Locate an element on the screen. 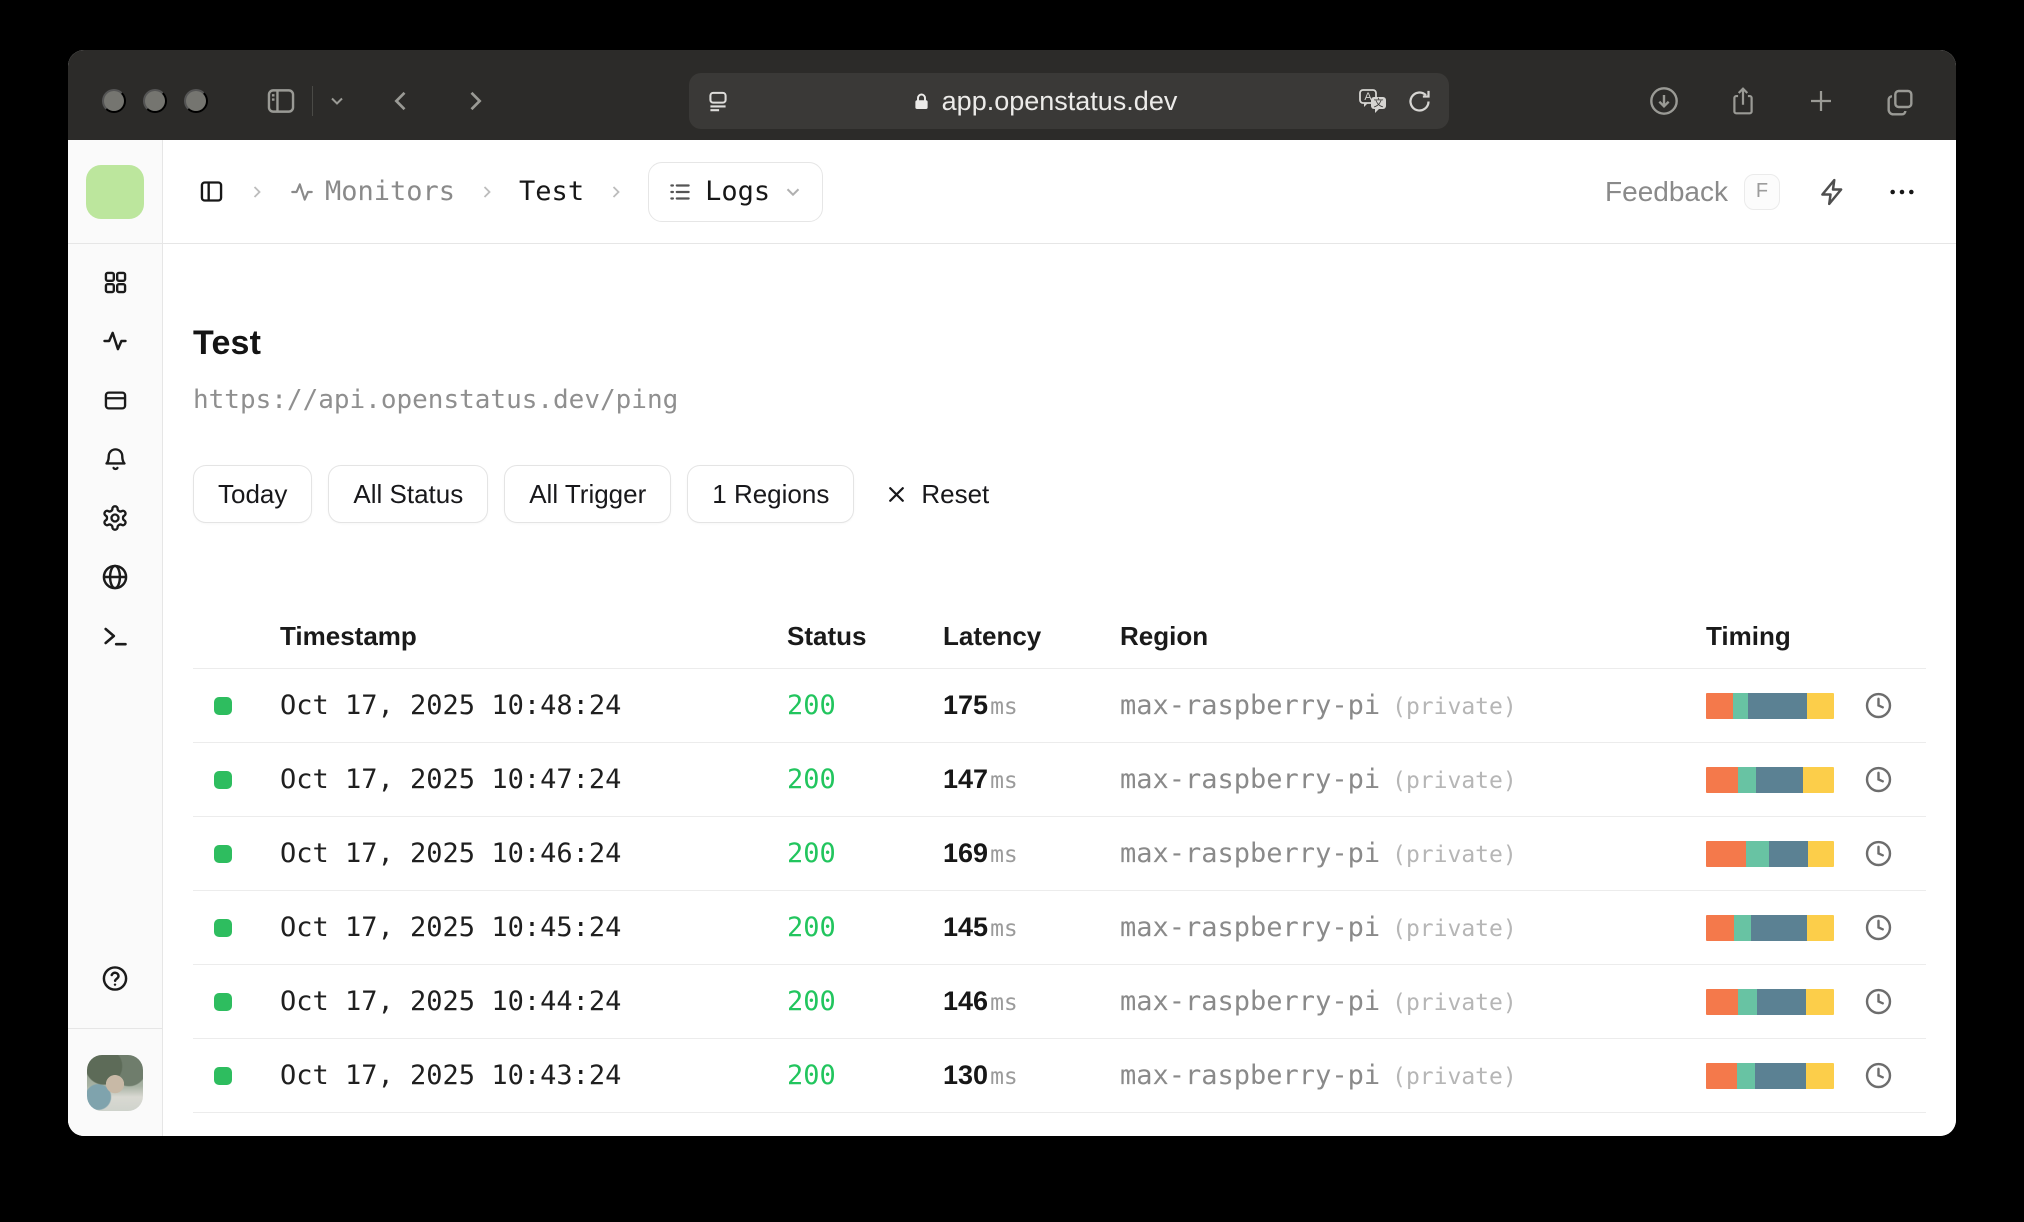 This screenshot has height=1222, width=2024. chevron-right-icon is located at coordinates (476, 101).